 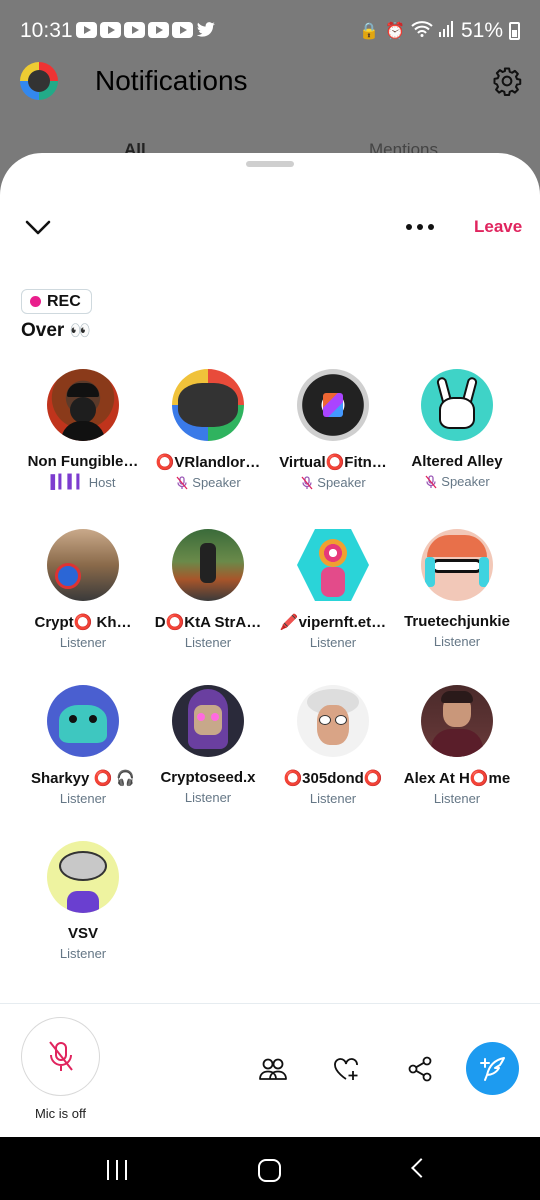 I want to click on participant: Alex At H⭕me Listener, so click(x=457, y=745).